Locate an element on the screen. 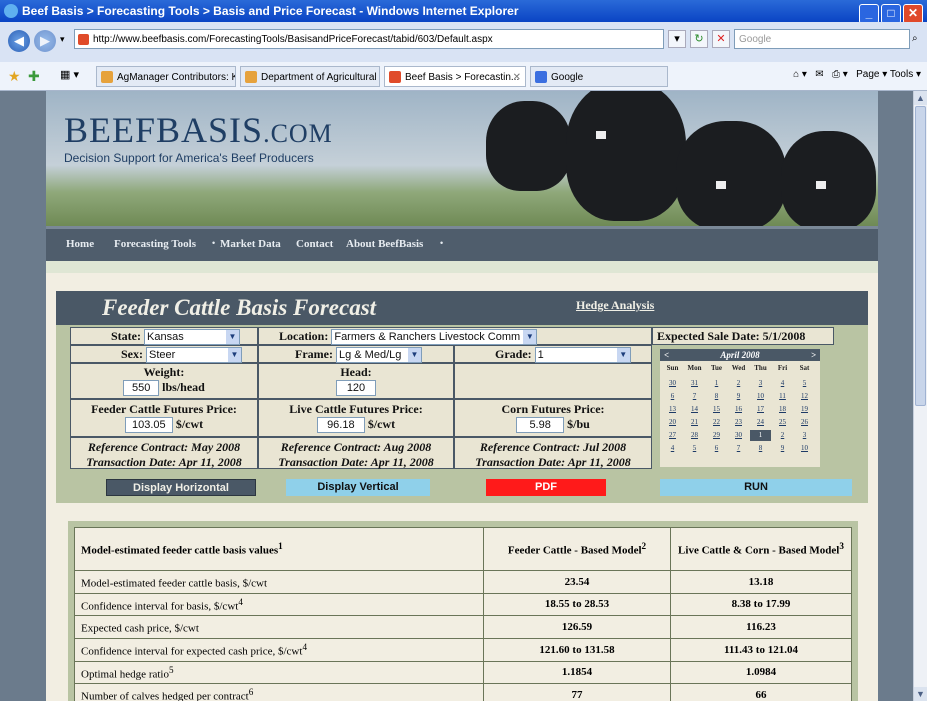  address-dropdown-icon: ▾ is located at coordinates (677, 39).